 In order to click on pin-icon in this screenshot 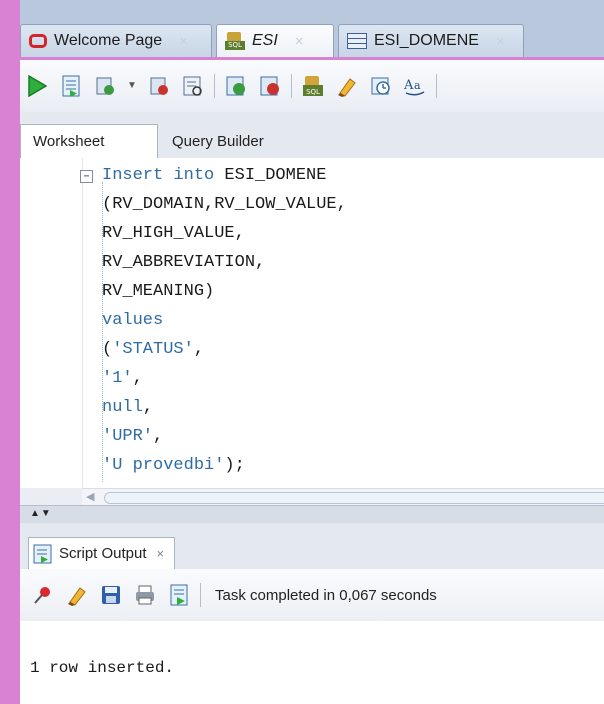, I will do `click(43, 595)`.